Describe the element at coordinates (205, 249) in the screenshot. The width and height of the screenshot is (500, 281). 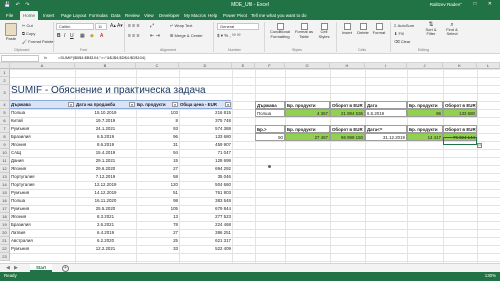
I see `table-cell: 522 409` at that location.